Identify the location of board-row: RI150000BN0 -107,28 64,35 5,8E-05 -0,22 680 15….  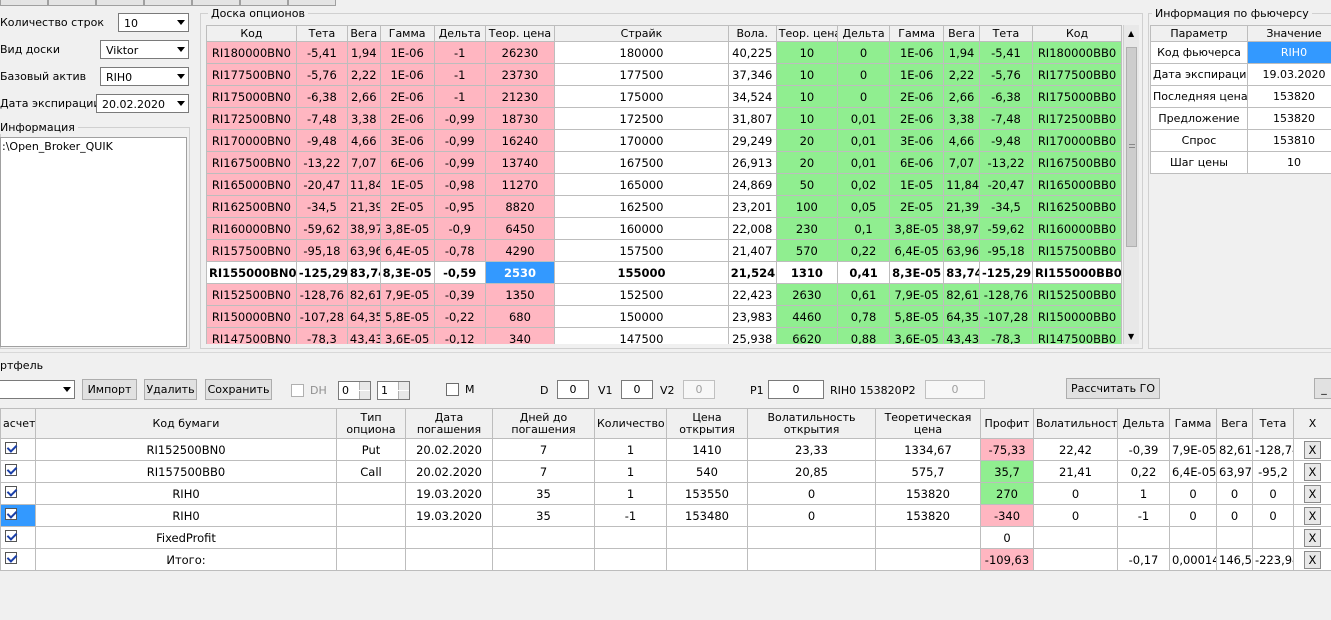
(664, 316).